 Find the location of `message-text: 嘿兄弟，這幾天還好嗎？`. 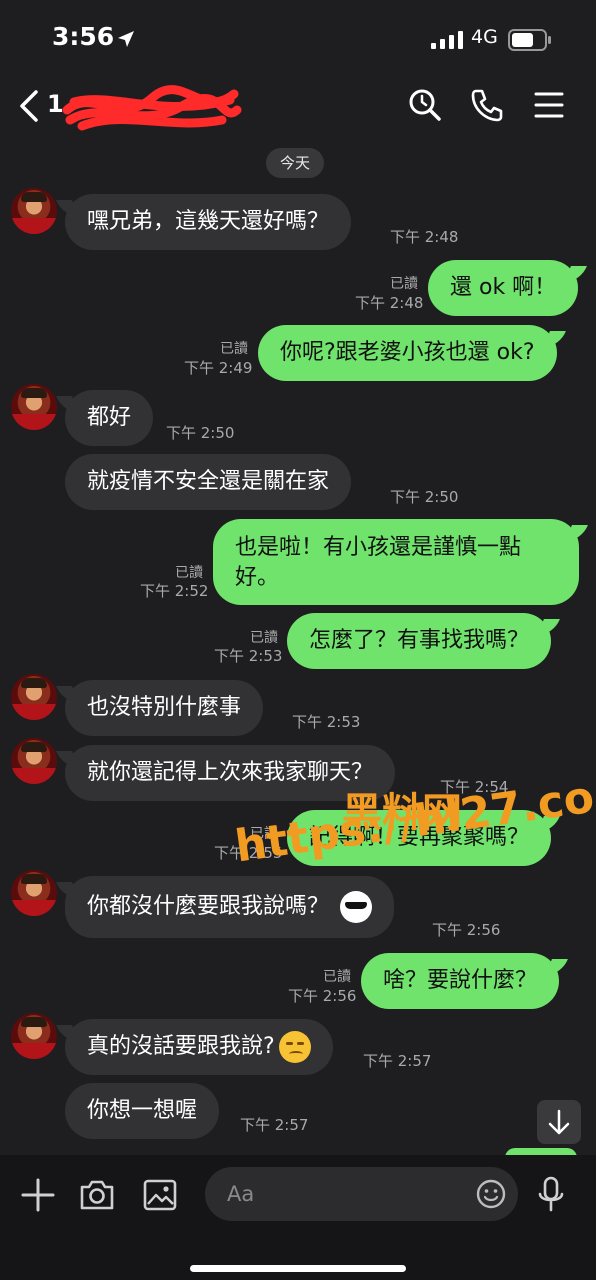

message-text: 嘿兄弟，這幾天還好嗎？ is located at coordinates (208, 221).